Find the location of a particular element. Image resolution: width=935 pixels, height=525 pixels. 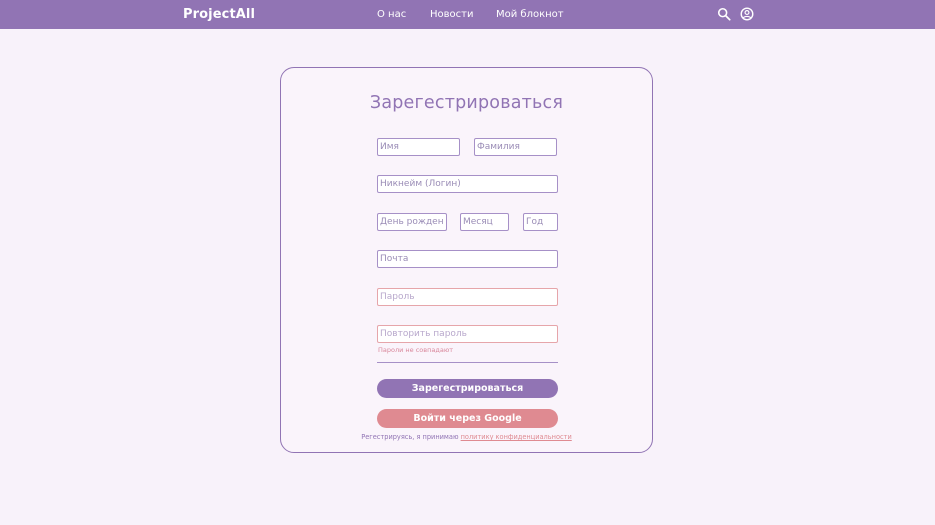

logo: ProjectAll is located at coordinates (219, 14).